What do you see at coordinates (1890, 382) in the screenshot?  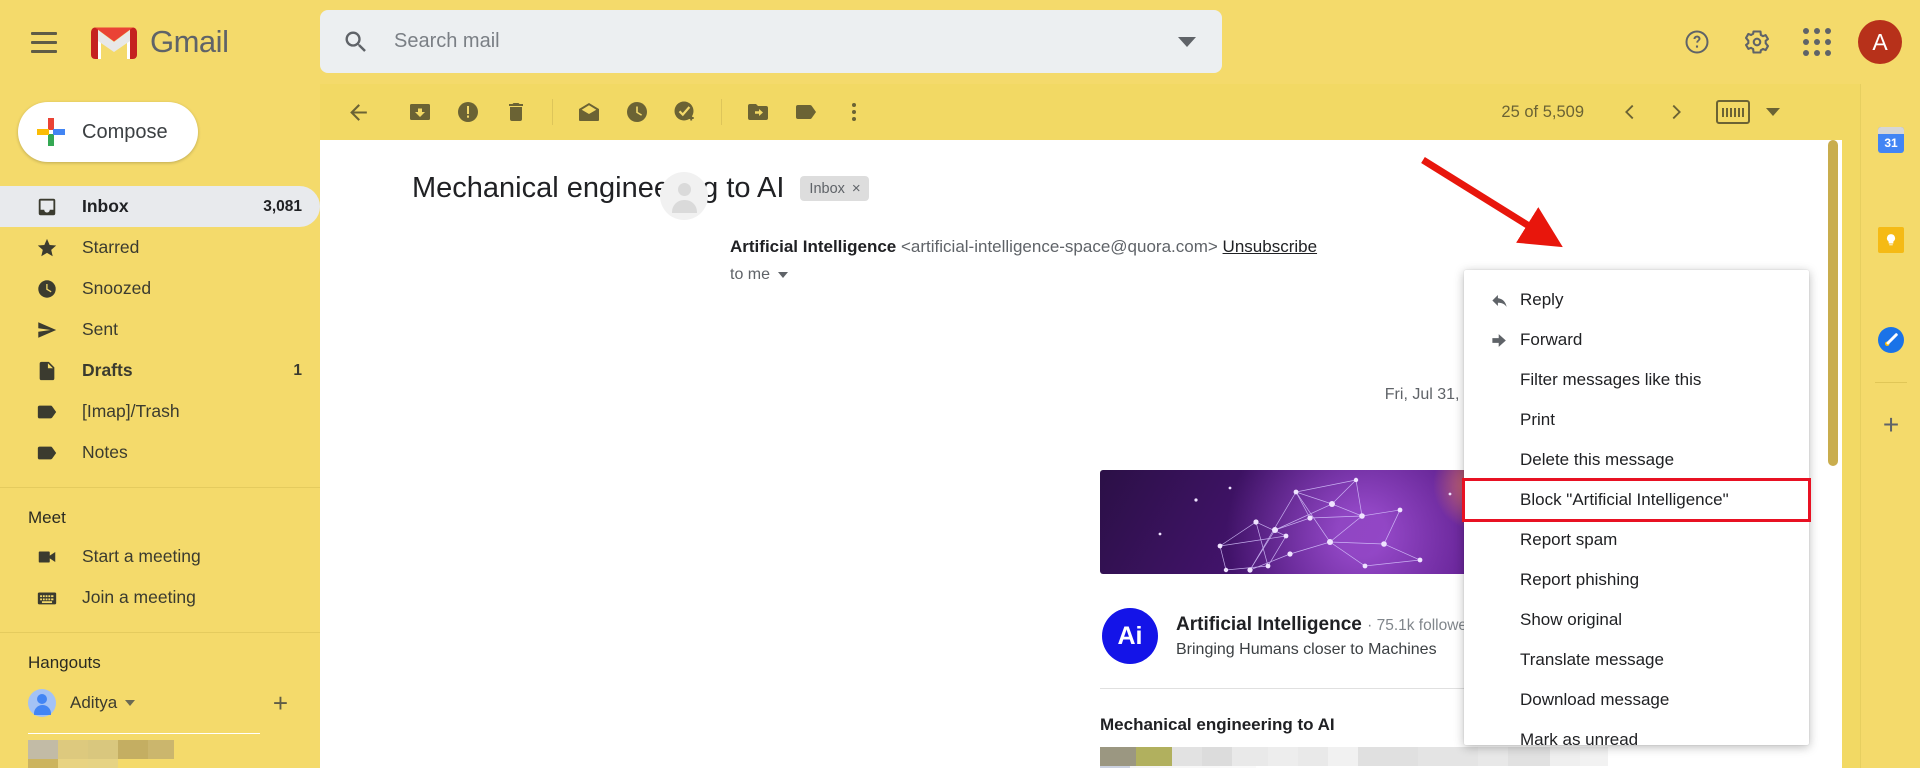 I see `rail-divider` at bounding box center [1890, 382].